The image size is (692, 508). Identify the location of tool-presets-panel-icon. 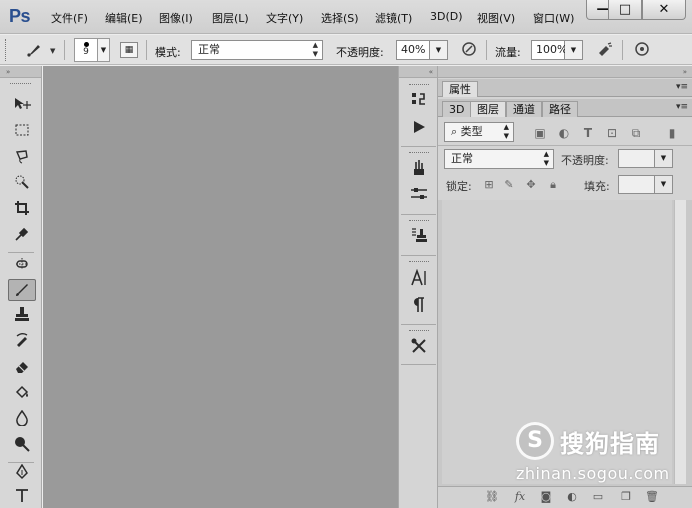
(419, 348).